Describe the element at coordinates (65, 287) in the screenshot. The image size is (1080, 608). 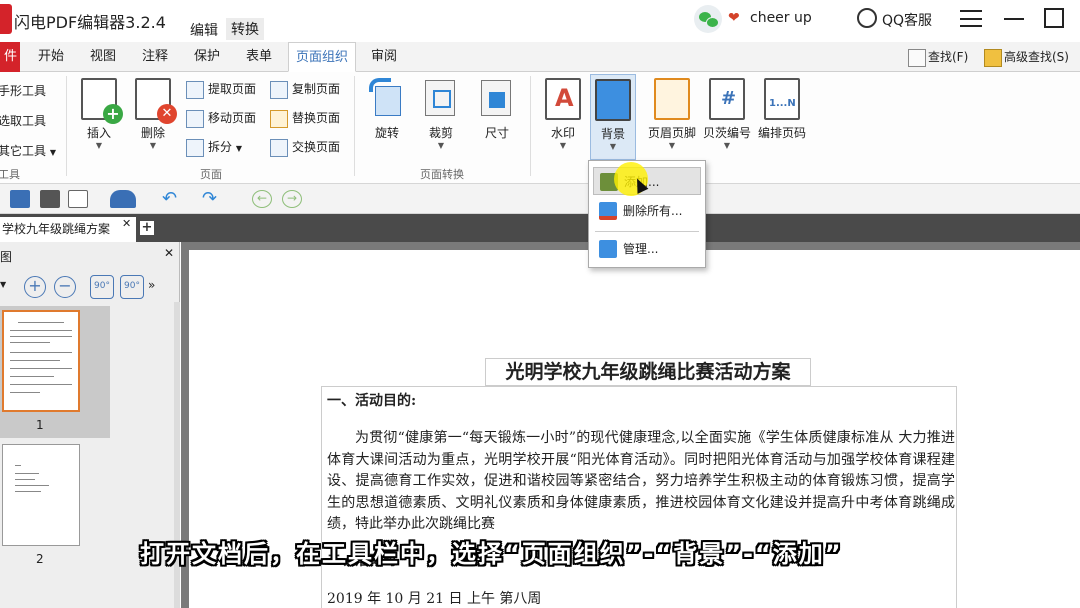
I see `zoom-out-icon: −` at that location.